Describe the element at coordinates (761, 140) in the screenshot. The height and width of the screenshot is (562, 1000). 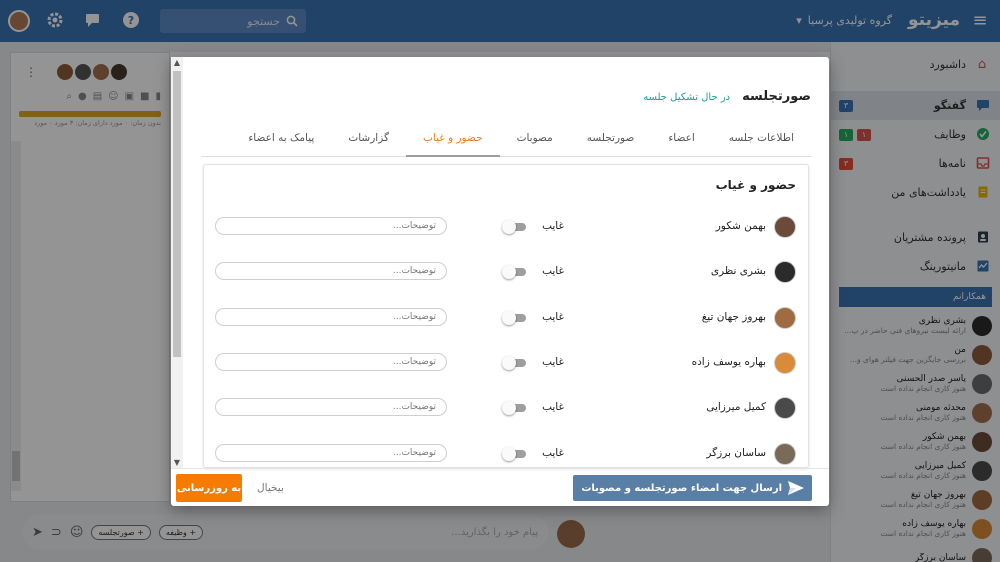
I see `tab-meeting-info: اطلاعات جلسه` at that location.